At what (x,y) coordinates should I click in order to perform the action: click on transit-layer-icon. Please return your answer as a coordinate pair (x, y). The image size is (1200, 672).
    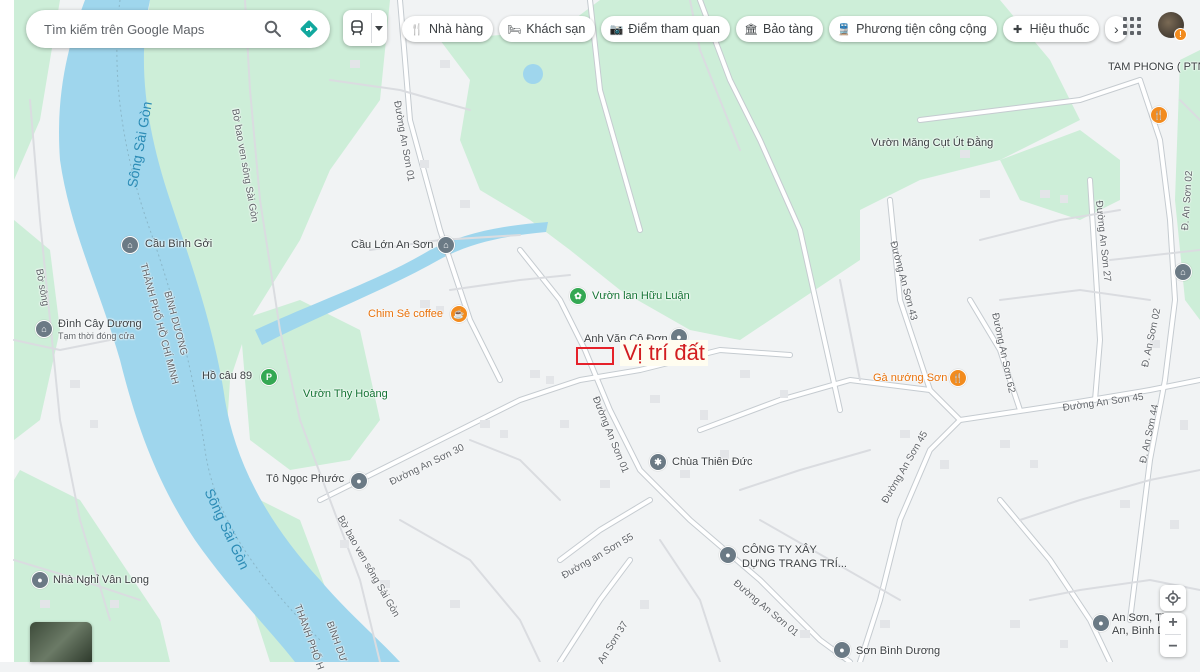
    Looking at the image, I should click on (357, 28).